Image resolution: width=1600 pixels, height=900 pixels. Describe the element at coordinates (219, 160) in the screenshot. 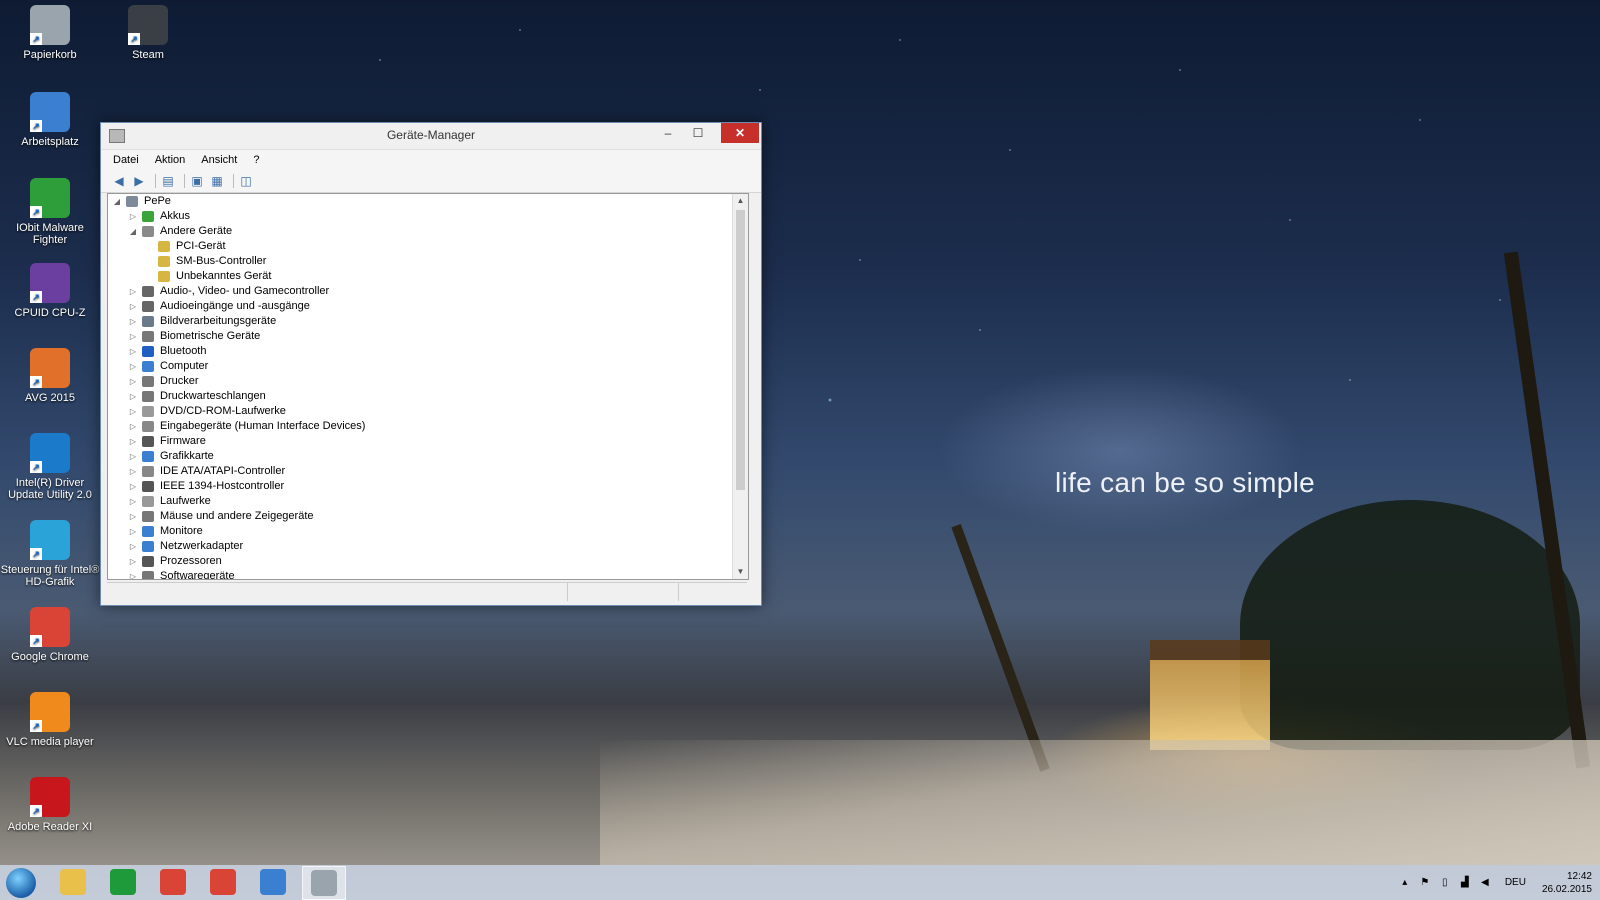

I see `menu-ansicht: Ansicht` at that location.